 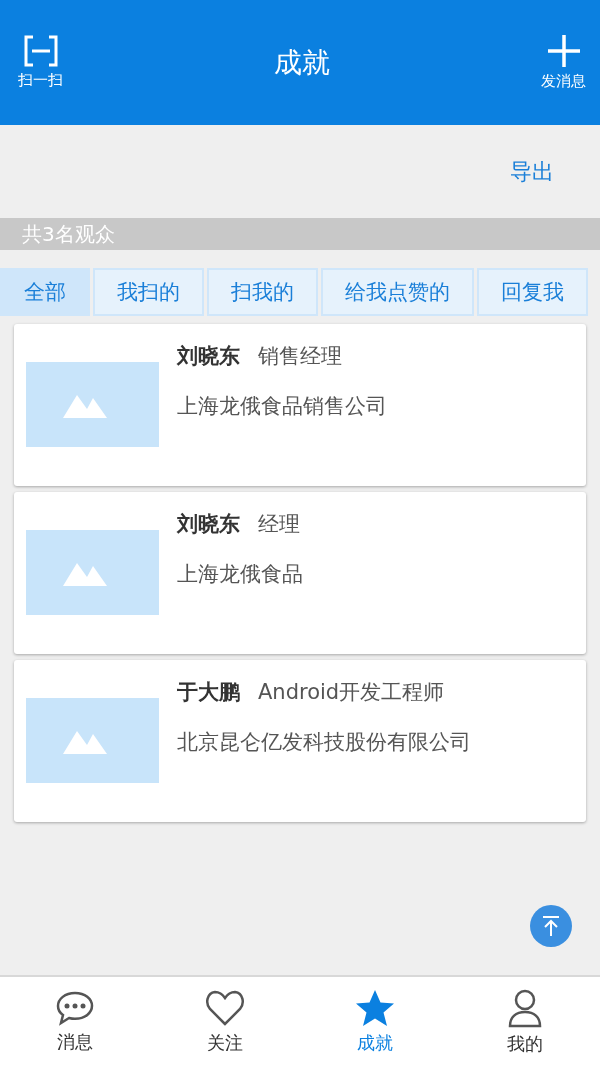 I want to click on plus-icon, so click(x=563, y=51).